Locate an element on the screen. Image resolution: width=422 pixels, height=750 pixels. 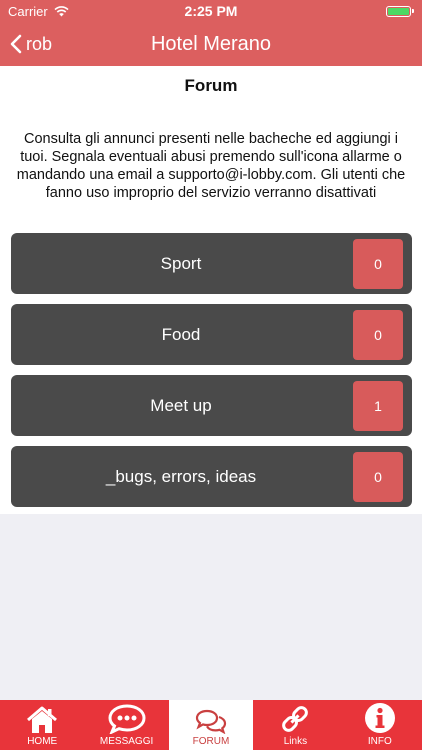
tab-bar: HOME MESSAGGI FORUM Links INFO is located at coordinates (211, 725).